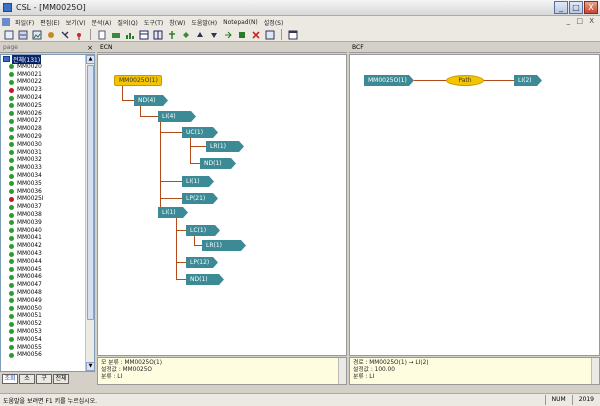  Describe the element at coordinates (27, 379) in the screenshot. I see `tab-small: 소` at that location.